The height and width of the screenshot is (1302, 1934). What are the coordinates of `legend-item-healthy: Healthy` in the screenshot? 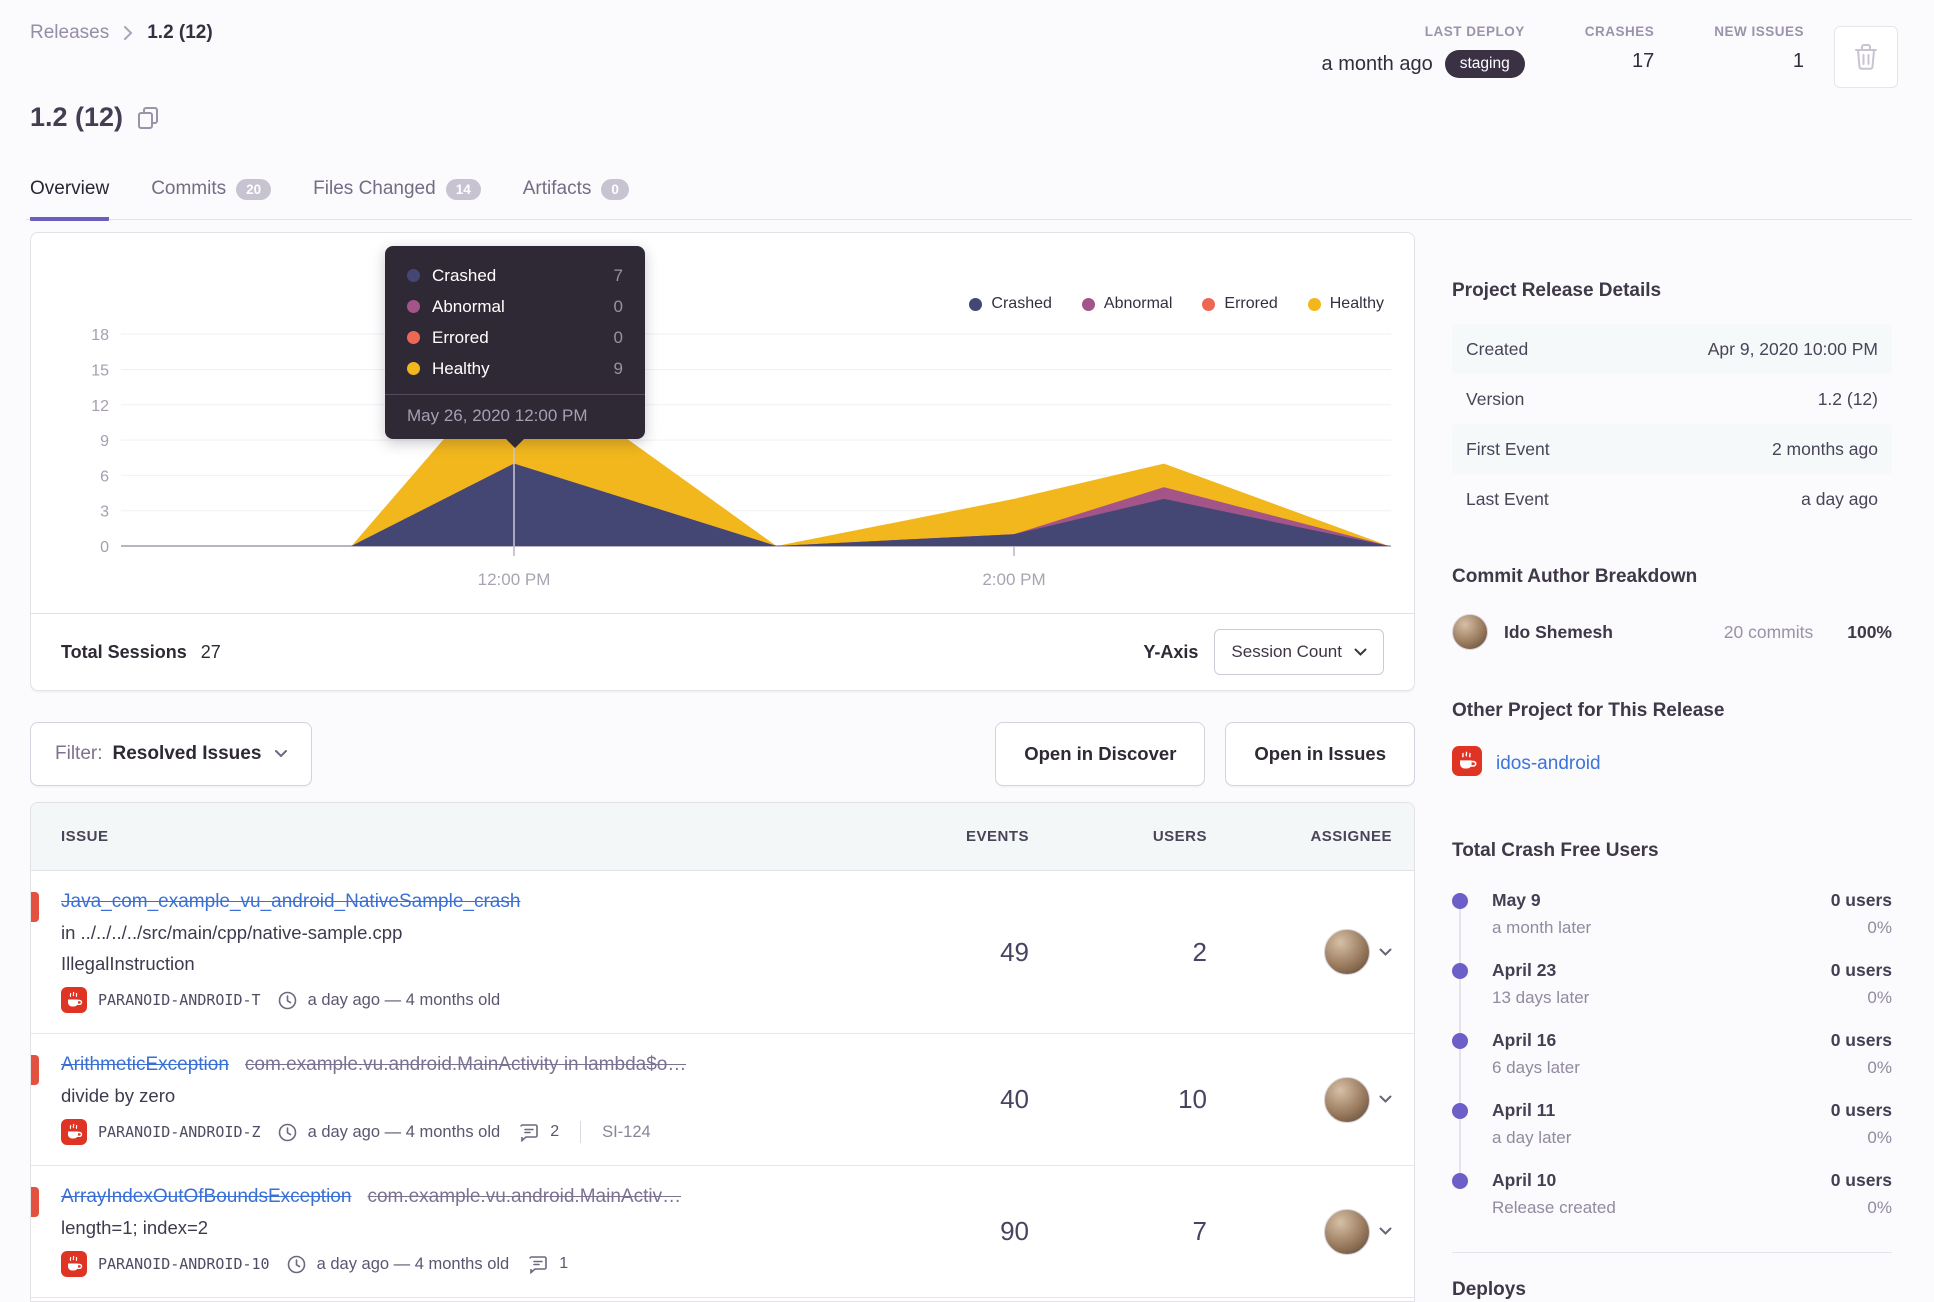 It's located at (1345, 304).